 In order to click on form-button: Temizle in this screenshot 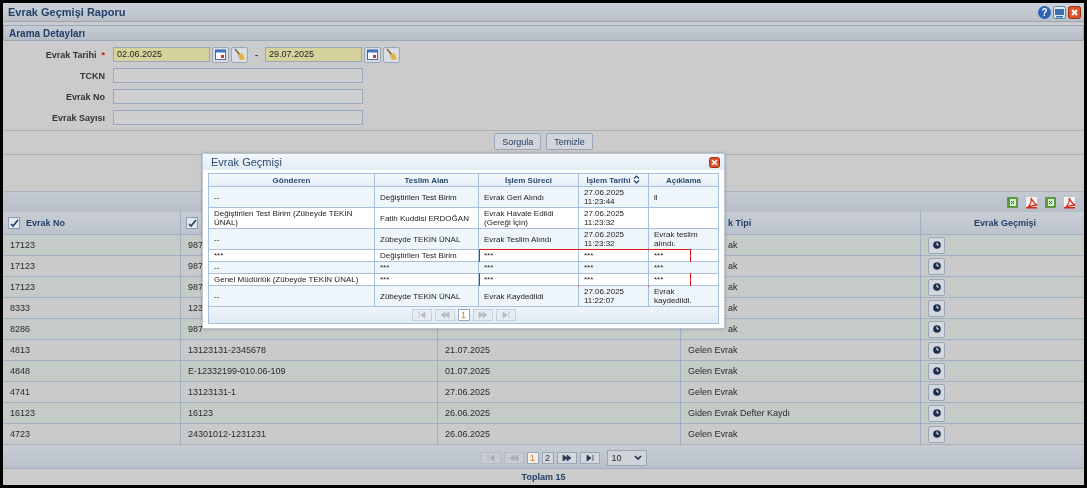, I will do `click(569, 141)`.